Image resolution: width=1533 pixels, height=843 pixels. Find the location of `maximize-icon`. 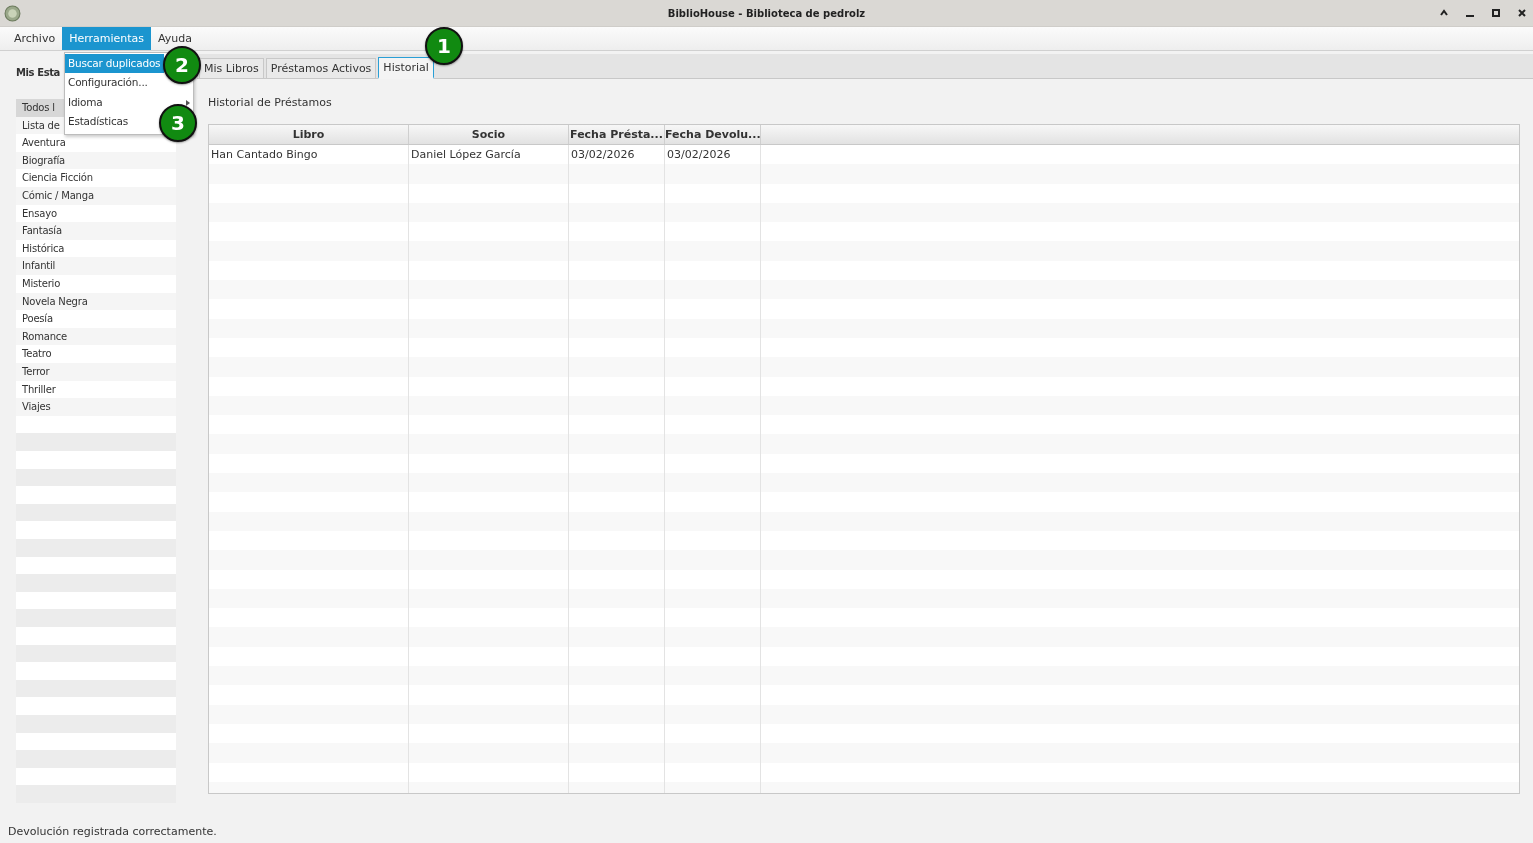

maximize-icon is located at coordinates (1496, 13).